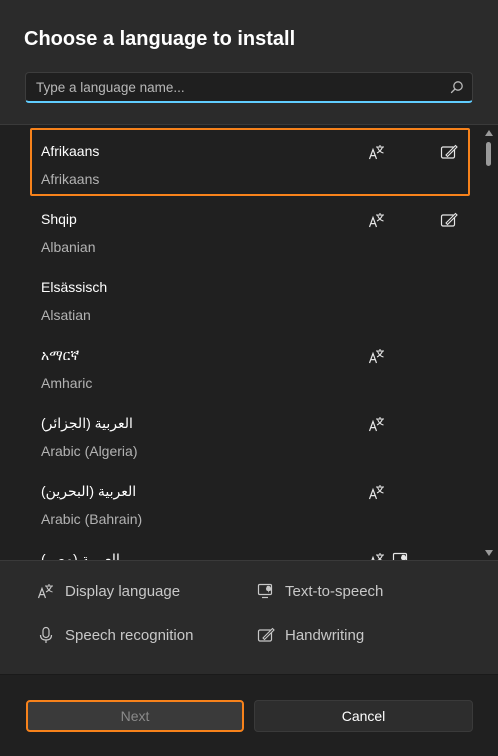 This screenshot has width=498, height=756. Describe the element at coordinates (129, 635) in the screenshot. I see `legend-label: Speech recognition` at that location.